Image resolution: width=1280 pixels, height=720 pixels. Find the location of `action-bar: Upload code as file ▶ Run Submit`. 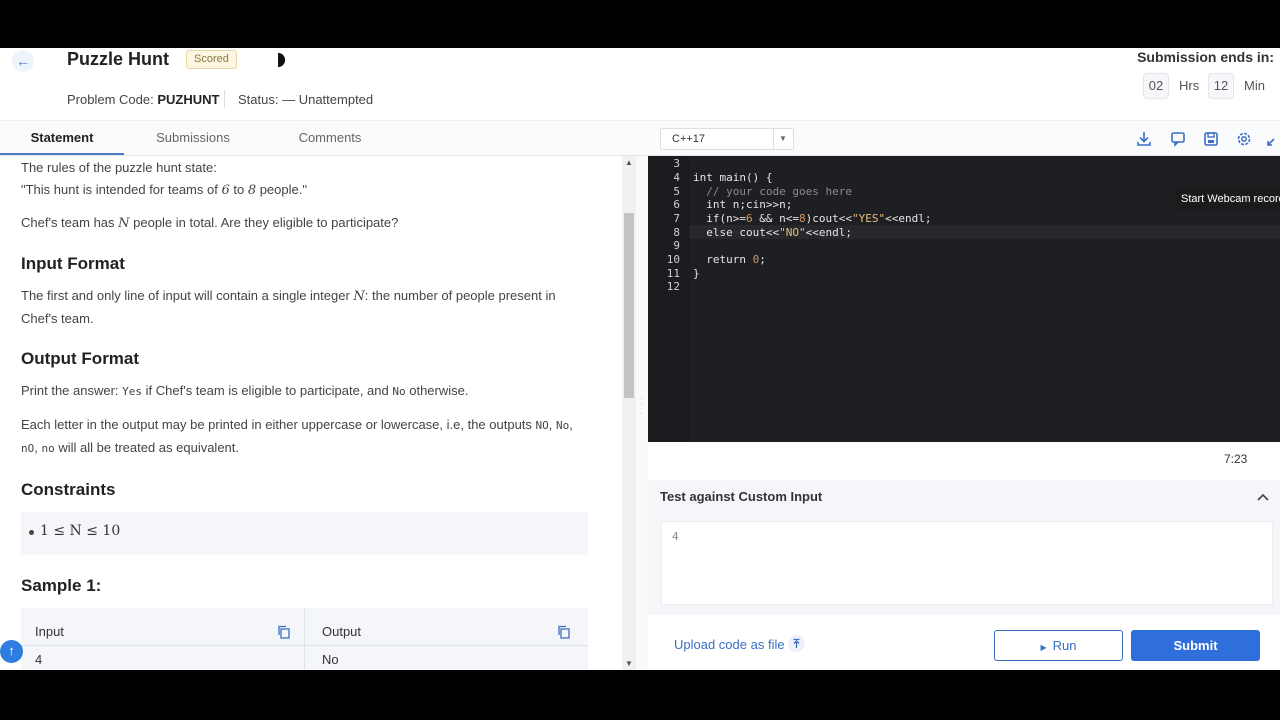

action-bar: Upload code as file ▶ Run Submit is located at coordinates (964, 642).